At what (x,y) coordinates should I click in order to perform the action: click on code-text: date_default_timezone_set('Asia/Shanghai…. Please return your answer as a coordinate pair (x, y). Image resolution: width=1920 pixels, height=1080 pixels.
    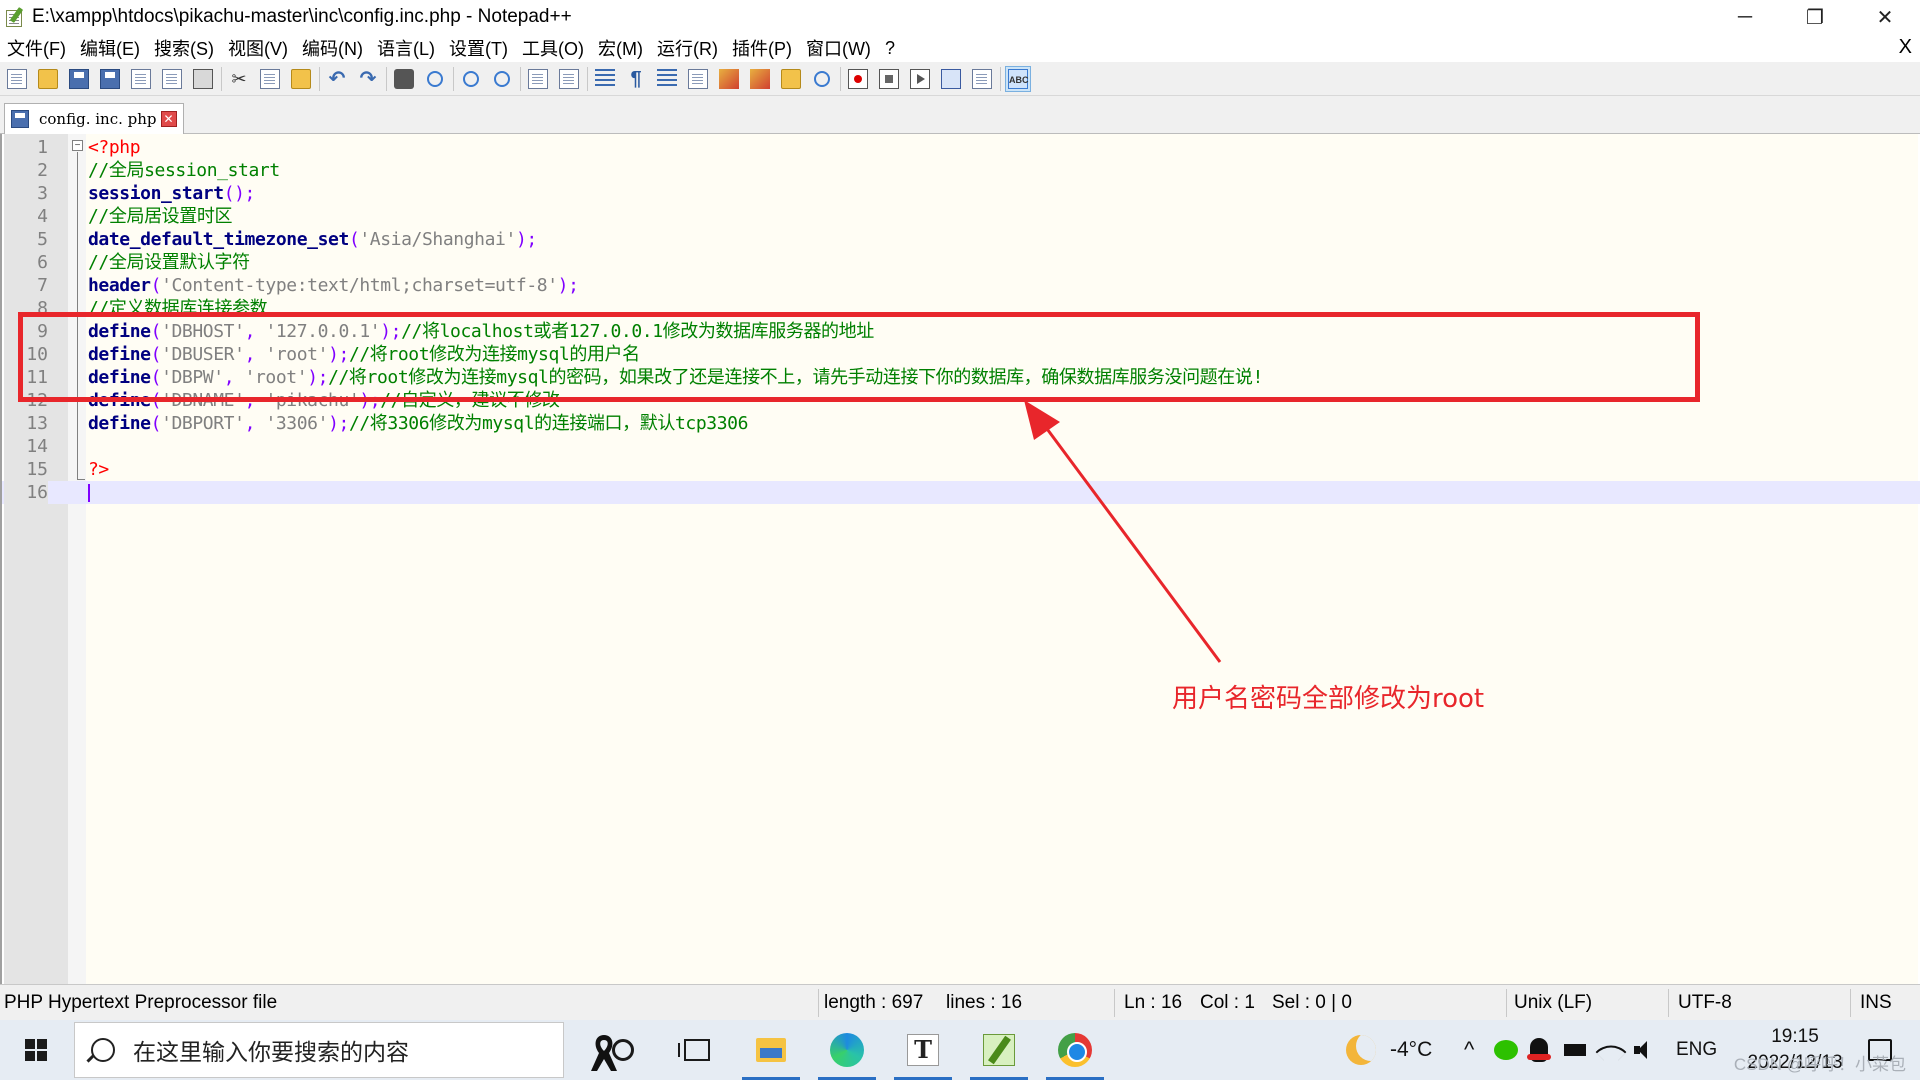
    Looking at the image, I should click on (312, 239).